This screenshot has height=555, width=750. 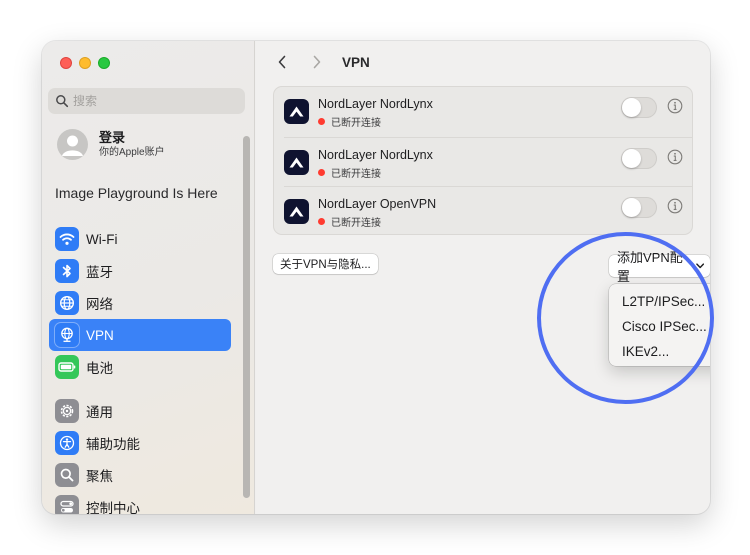 I want to click on sidebar-scrollbar, so click(x=246, y=317).